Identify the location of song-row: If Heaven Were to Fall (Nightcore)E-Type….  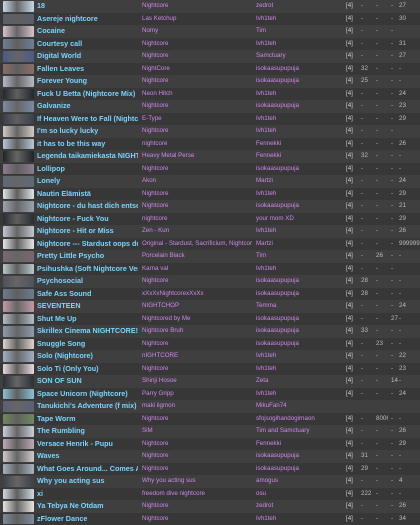
(210, 119).